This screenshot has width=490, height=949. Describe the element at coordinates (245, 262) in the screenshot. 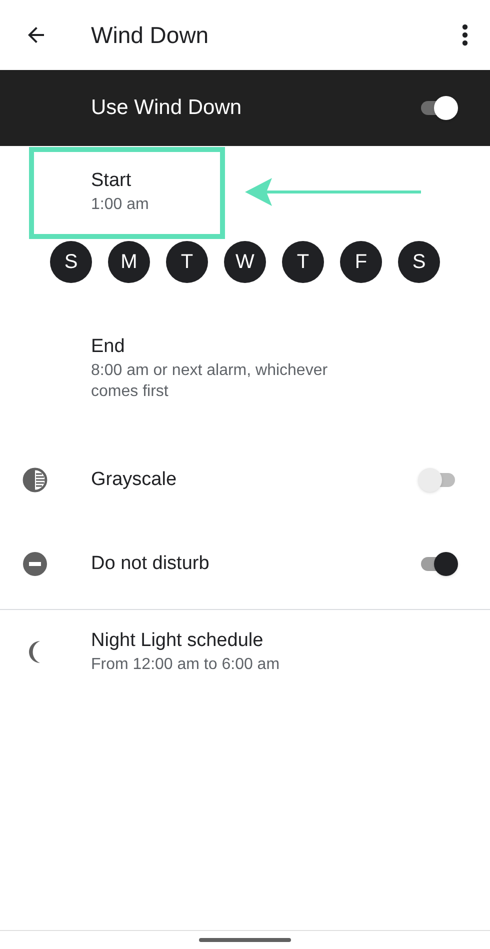

I see `day-toggle: W` at that location.